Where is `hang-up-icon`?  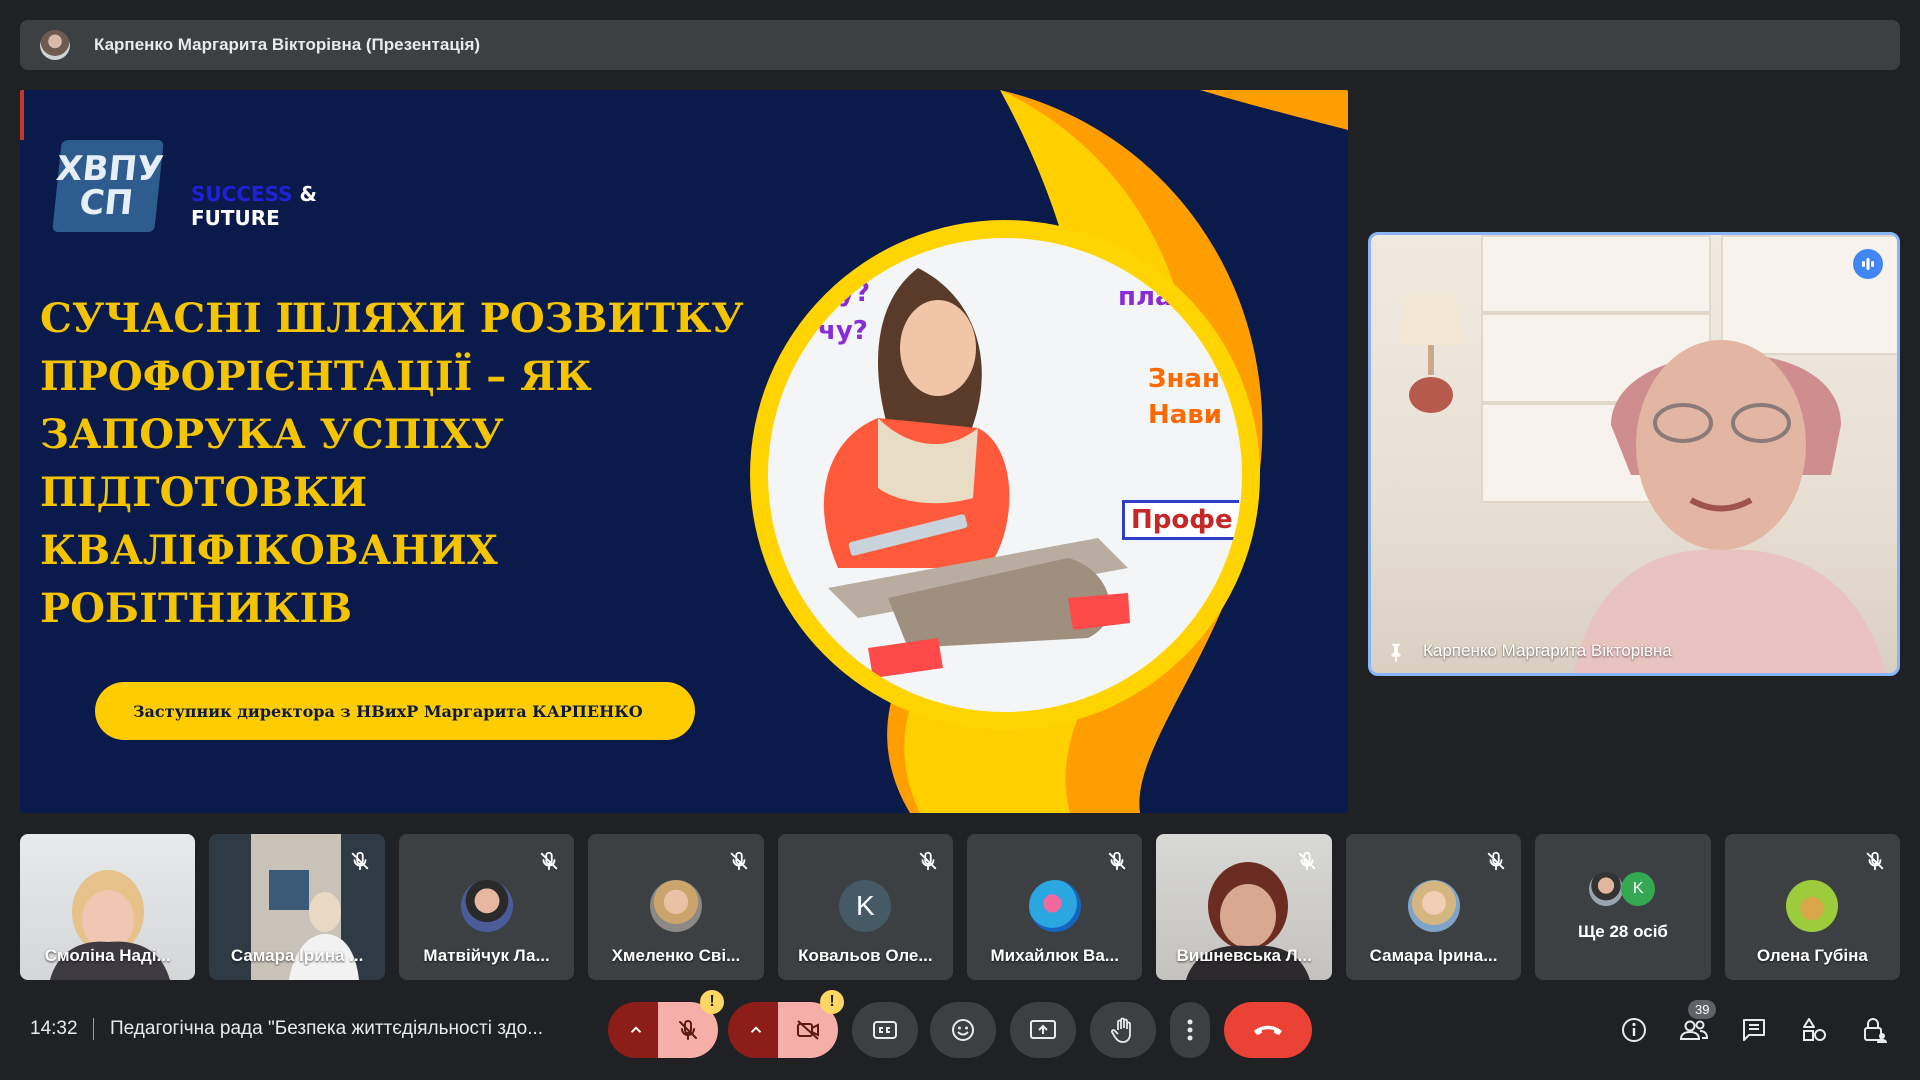 hang-up-icon is located at coordinates (1268, 1030).